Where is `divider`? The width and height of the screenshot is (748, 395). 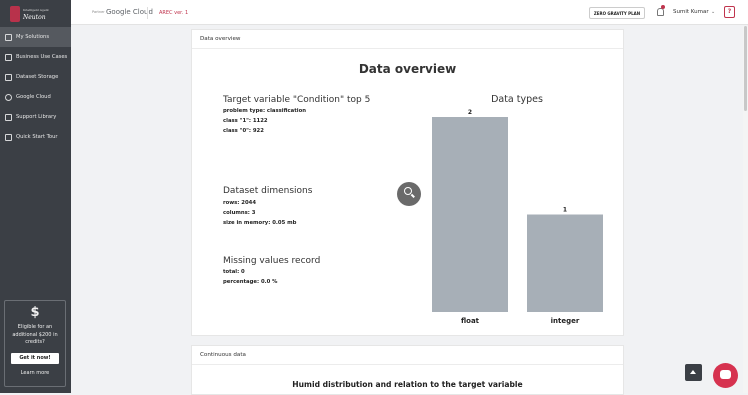 divider is located at coordinates (147, 13).